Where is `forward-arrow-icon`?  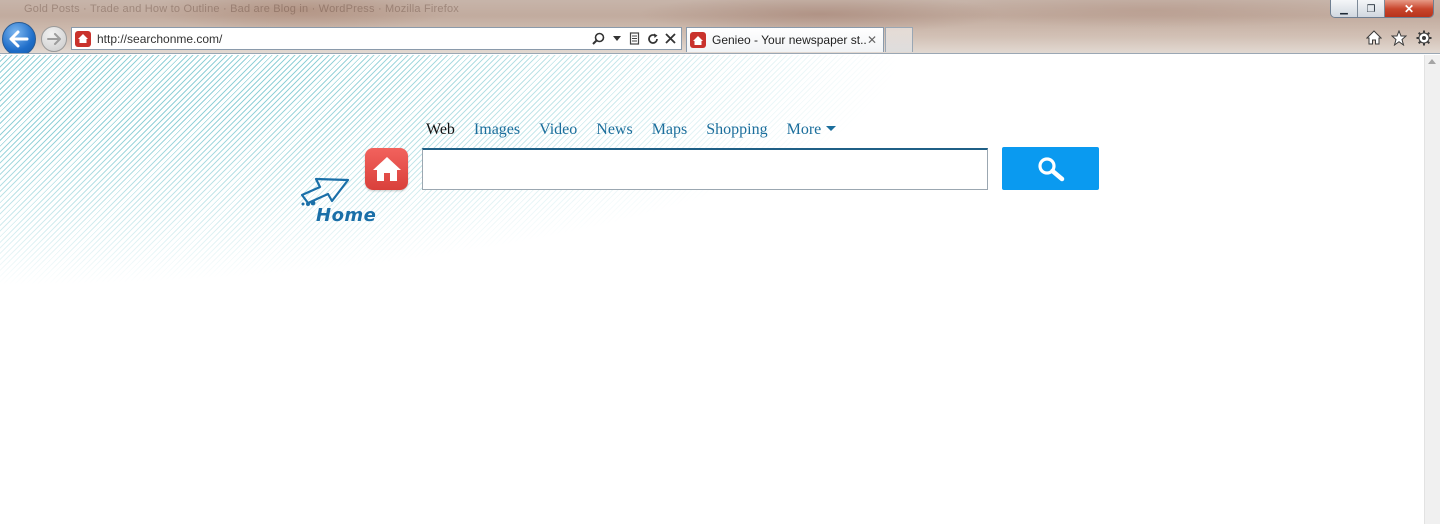 forward-arrow-icon is located at coordinates (54, 39).